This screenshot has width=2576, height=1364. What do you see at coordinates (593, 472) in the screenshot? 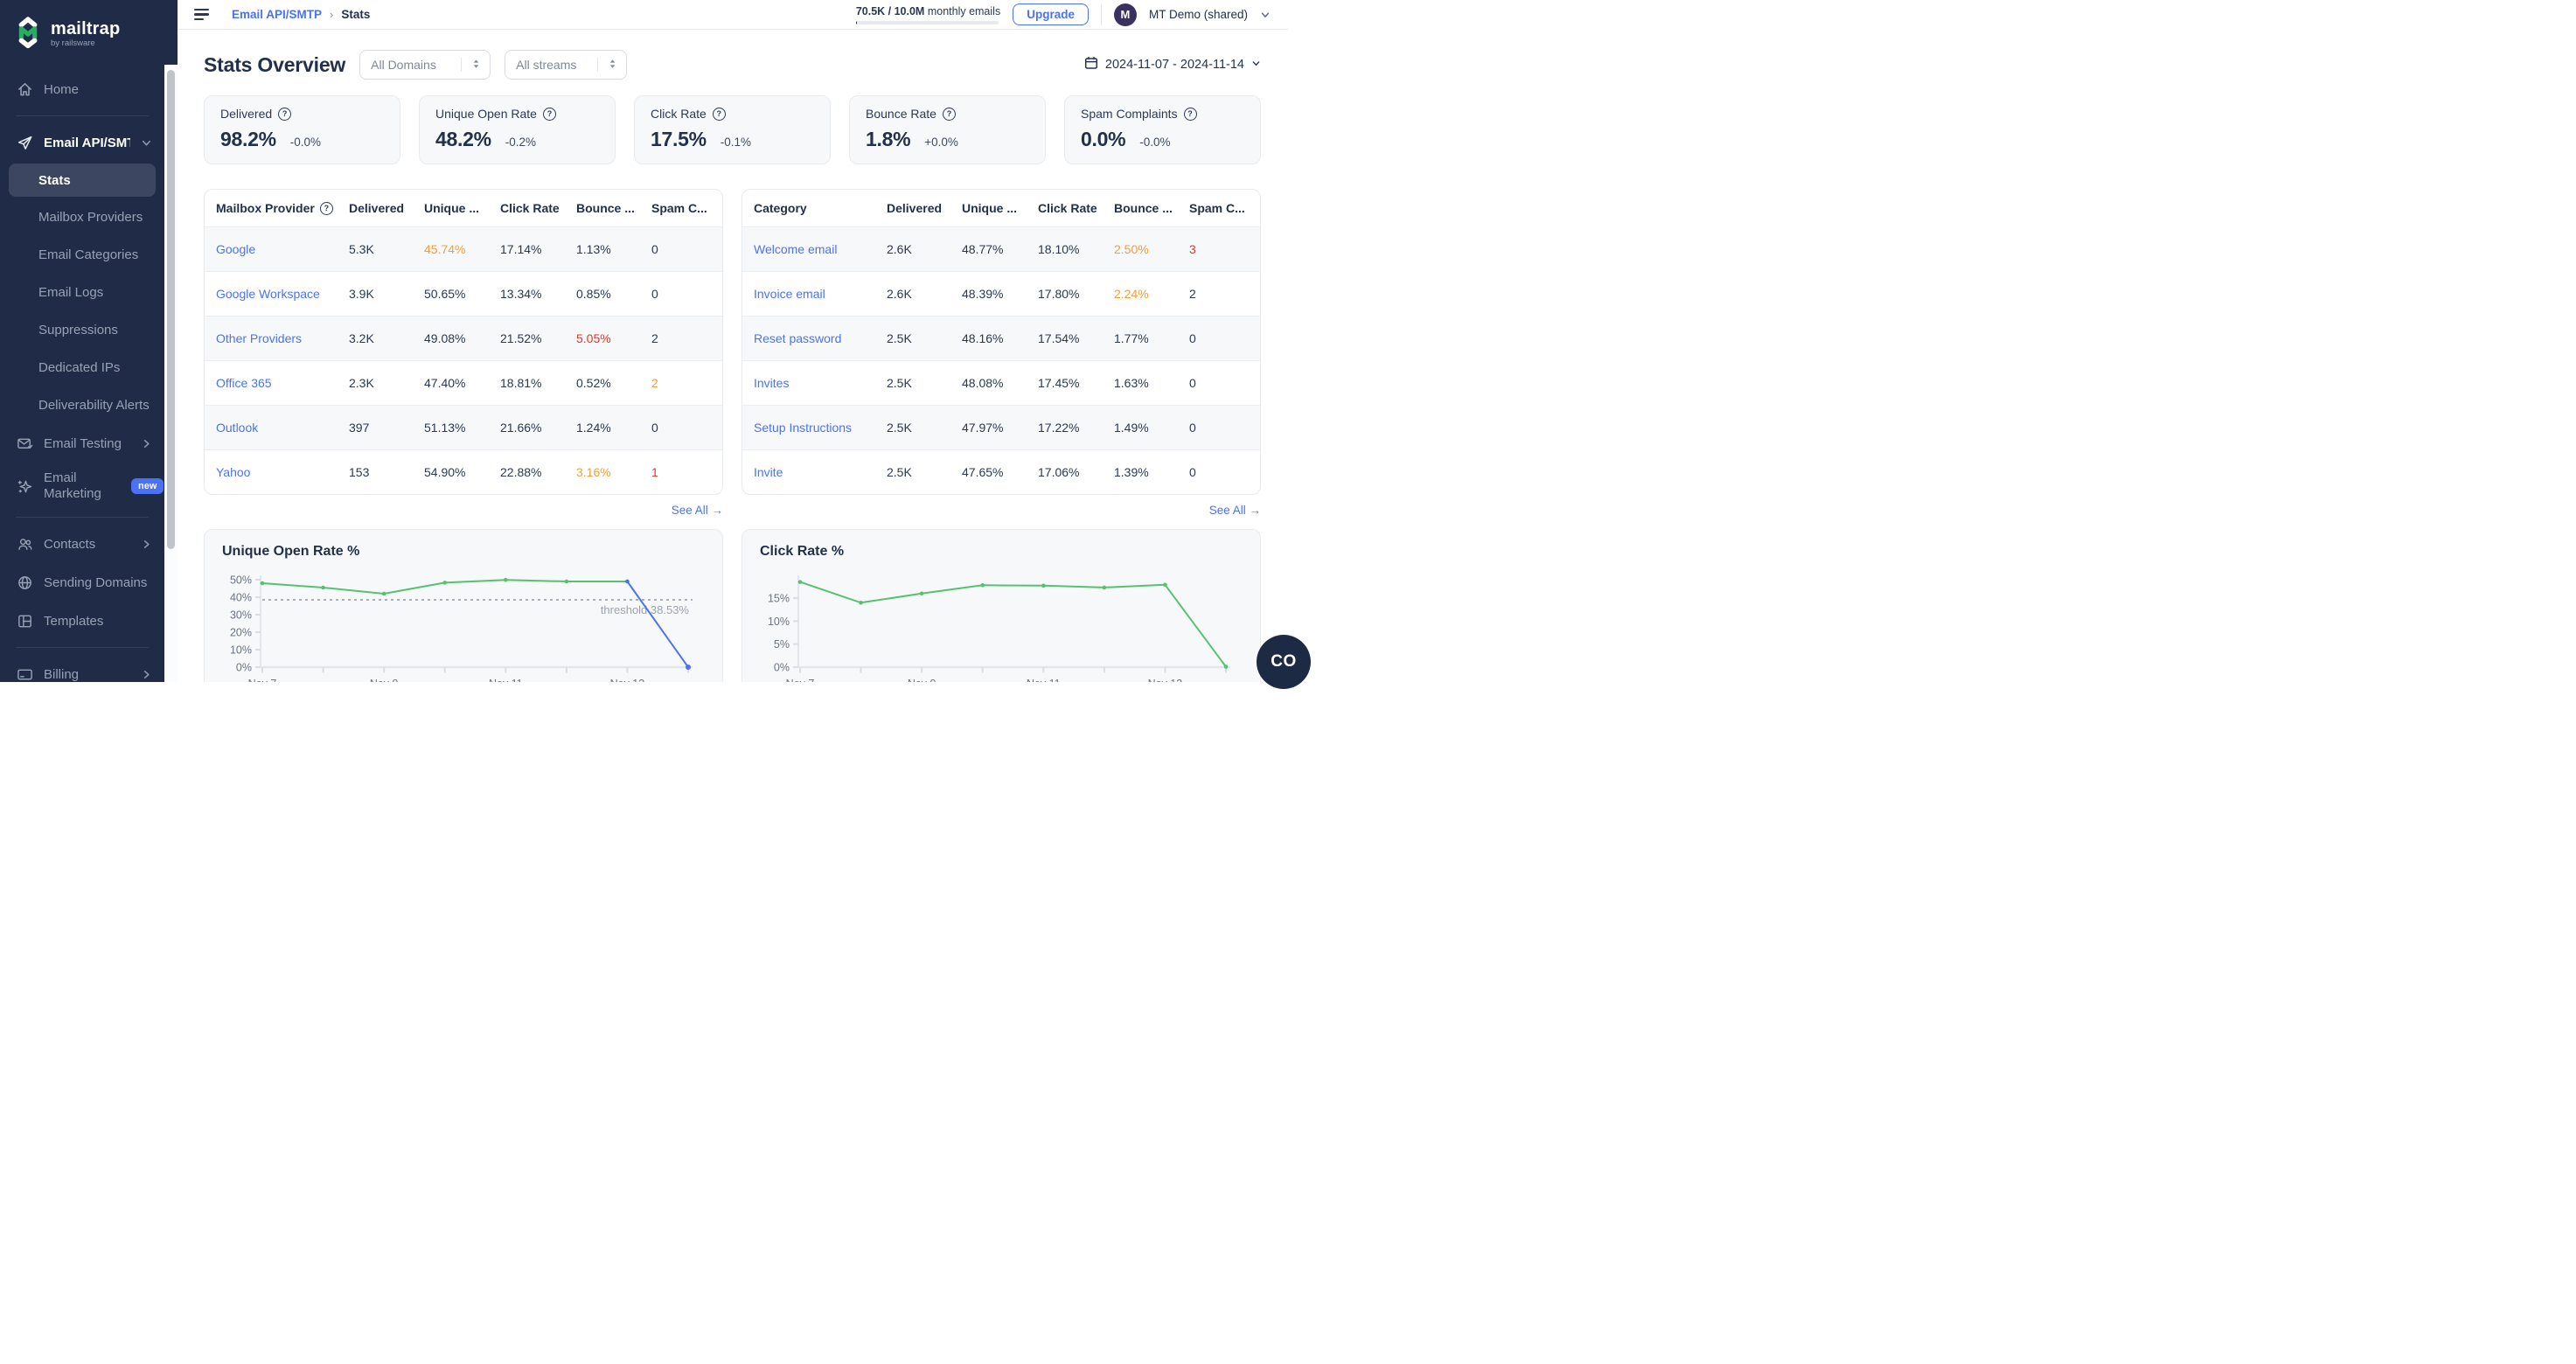
I see `row-cell: 3.16%` at bounding box center [593, 472].